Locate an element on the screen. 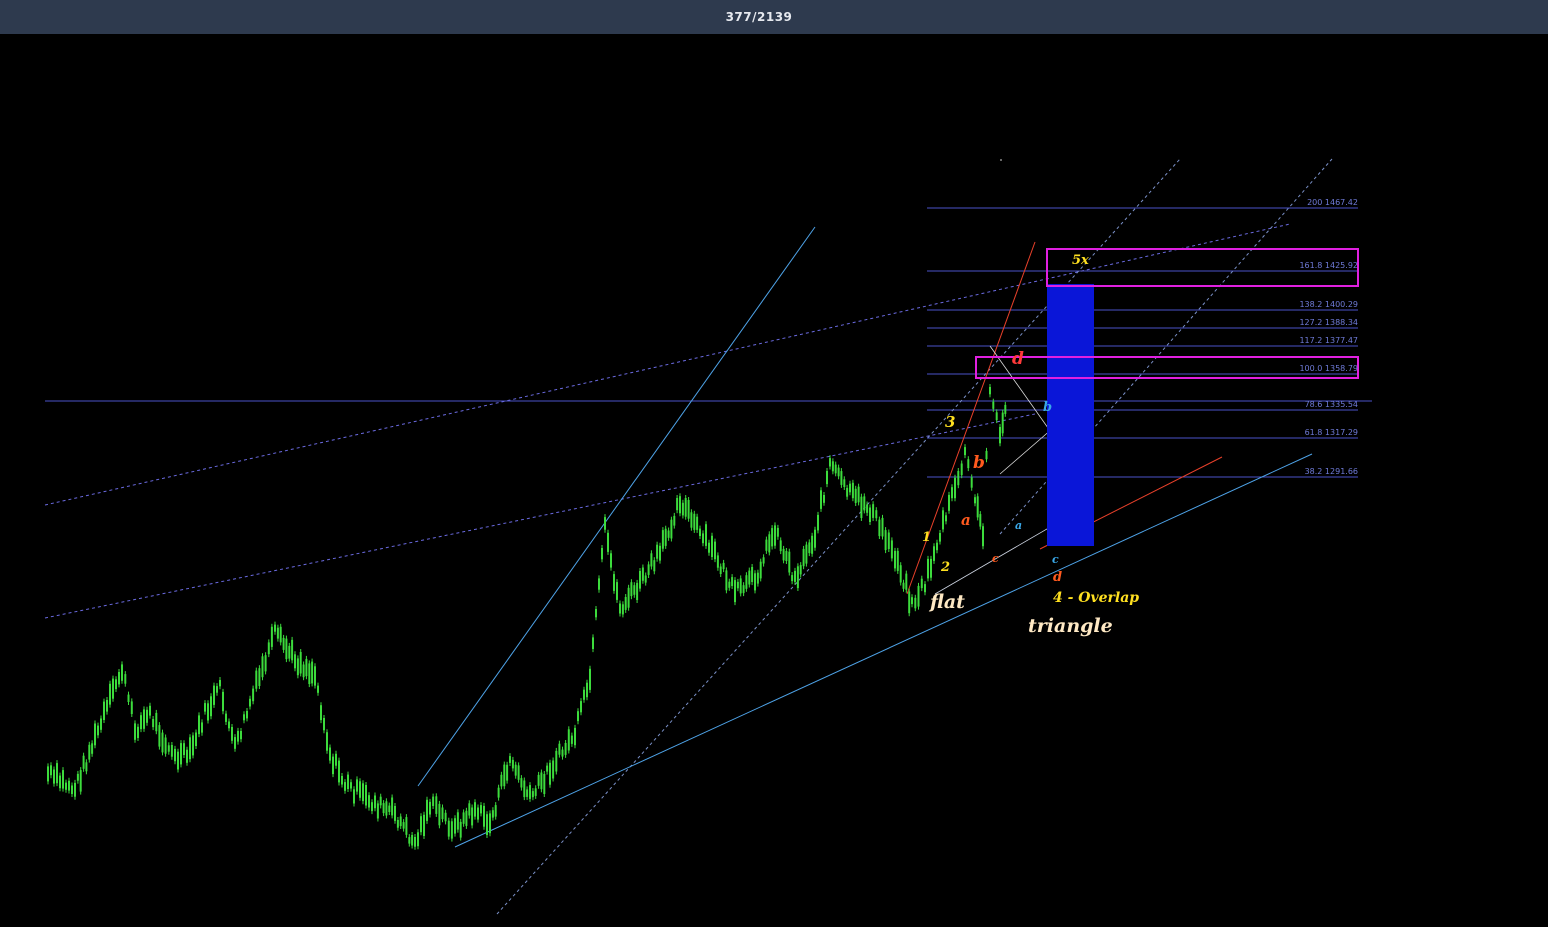  wave-label-c-cyan: c is located at coordinates (1055, 559).